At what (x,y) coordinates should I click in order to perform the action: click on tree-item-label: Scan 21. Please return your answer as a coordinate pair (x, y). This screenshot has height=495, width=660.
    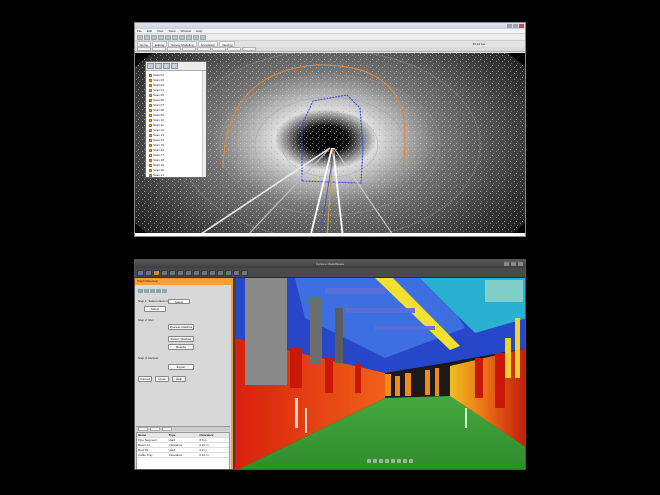
    Looking at the image, I should click on (159, 175).